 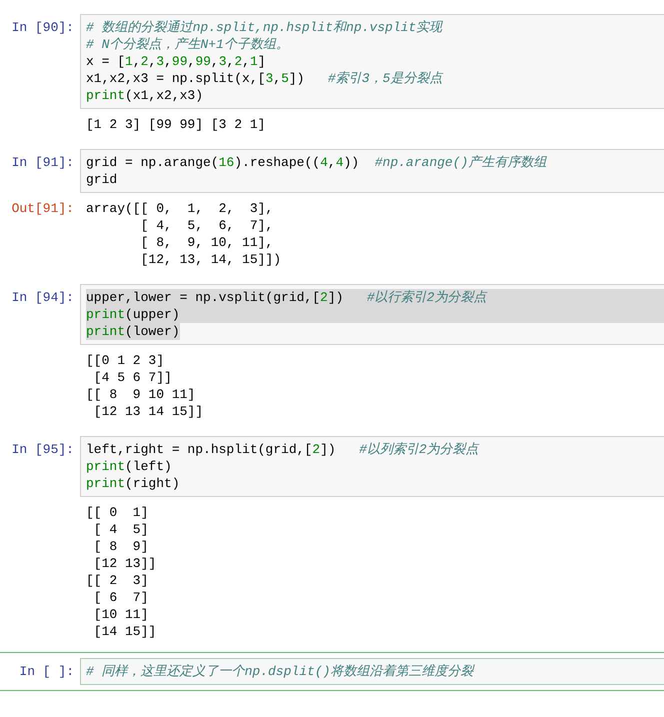 I want to click on code-input: # 同样，这里还定义了一个np.dsplit()将数组沿着第三维度分裂, so click(x=372, y=671).